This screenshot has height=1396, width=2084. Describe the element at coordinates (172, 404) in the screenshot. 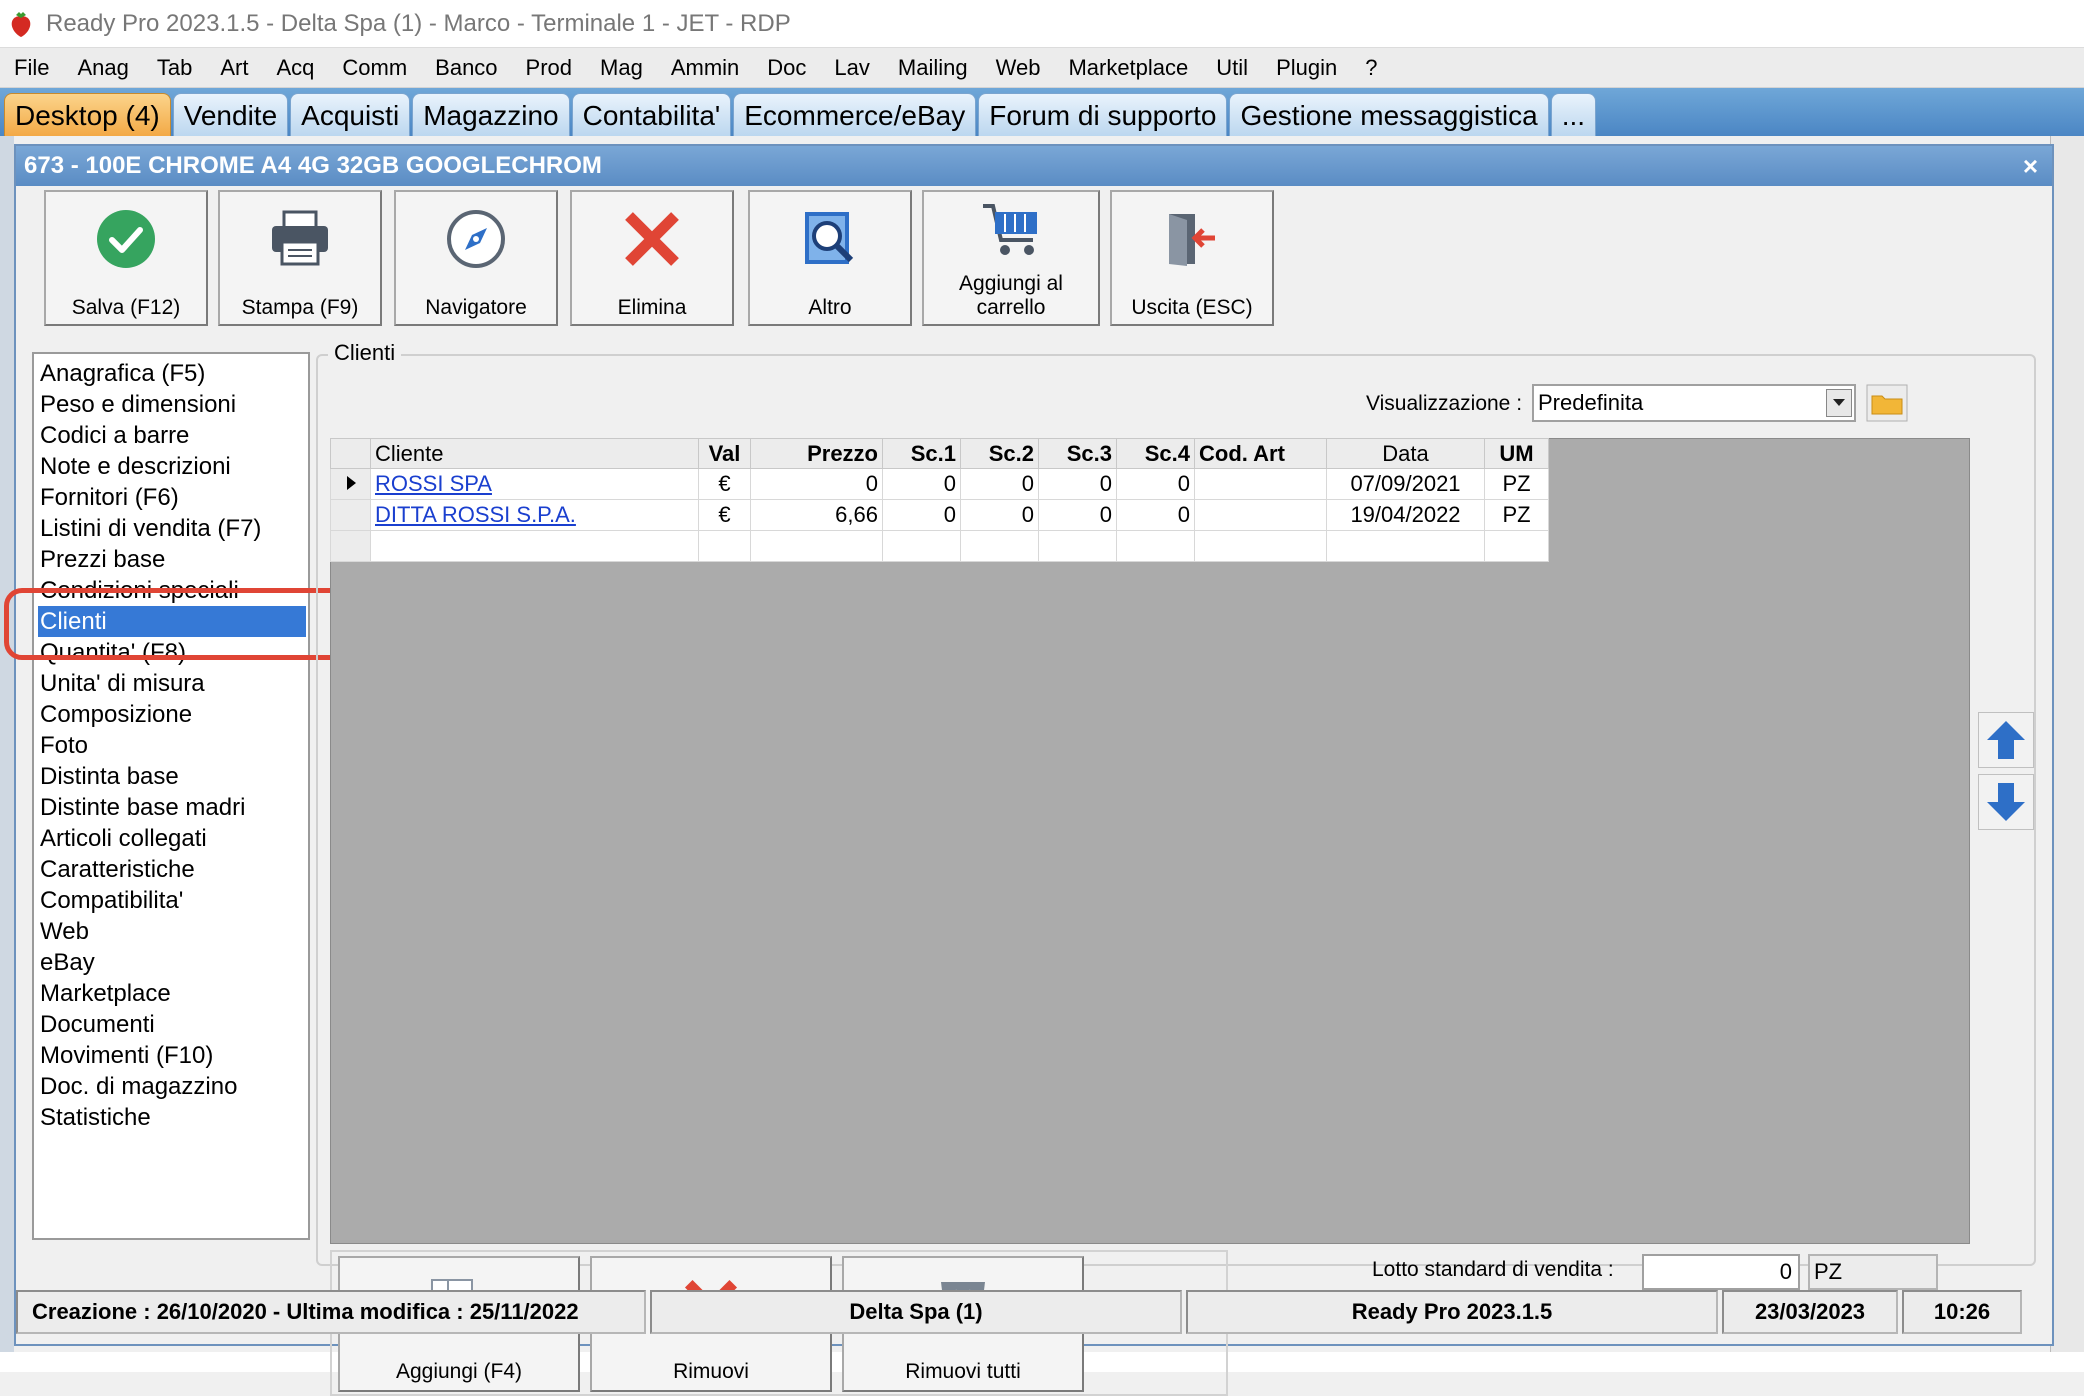

I see `nav-peso-dimensioni: Peso e dimensioni` at that location.